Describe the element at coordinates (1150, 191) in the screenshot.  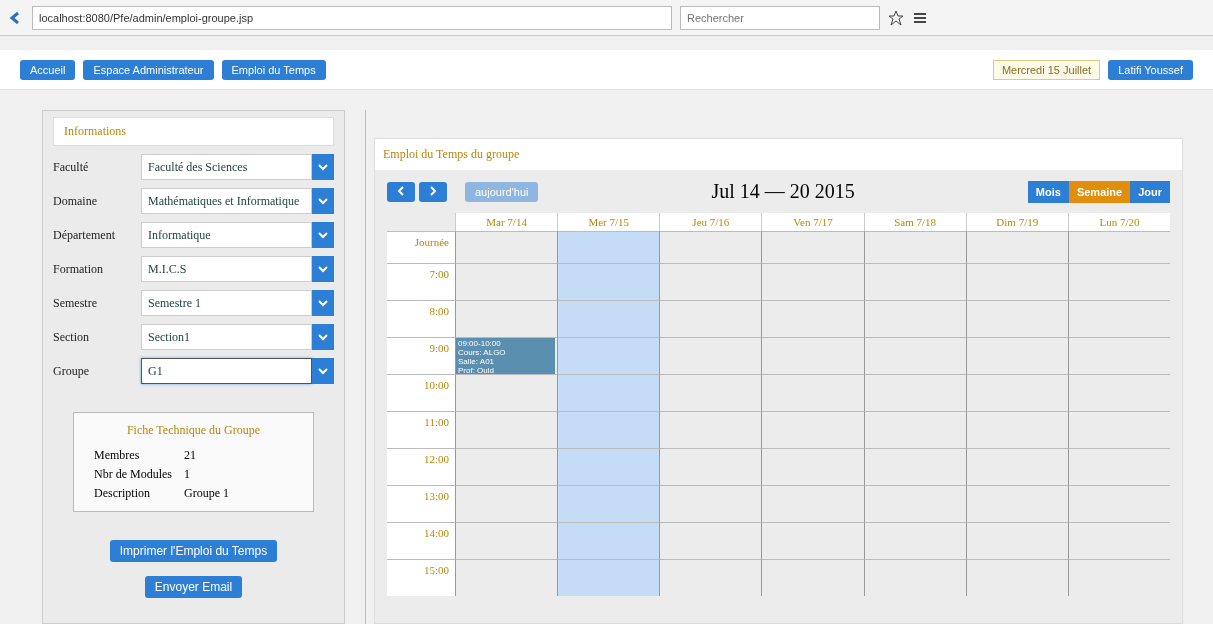
I see `view-tab: Jour` at that location.